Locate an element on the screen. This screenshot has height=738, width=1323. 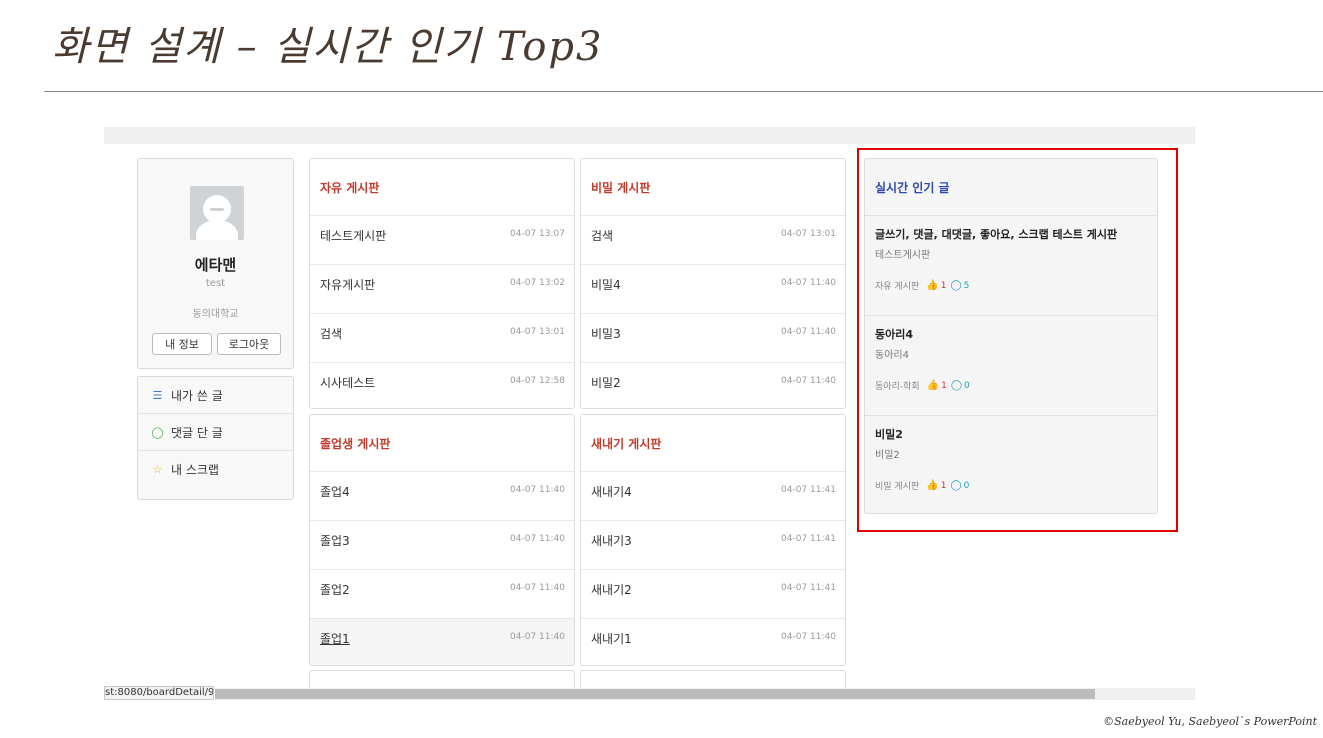
post-title: 비밀4 is located at coordinates (606, 284).